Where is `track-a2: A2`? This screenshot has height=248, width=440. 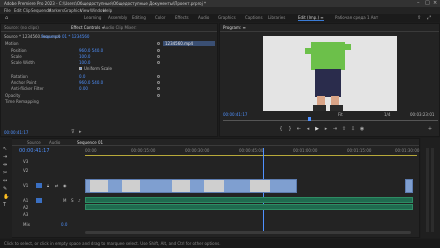
track-a2: A2 is located at coordinates (25, 207).